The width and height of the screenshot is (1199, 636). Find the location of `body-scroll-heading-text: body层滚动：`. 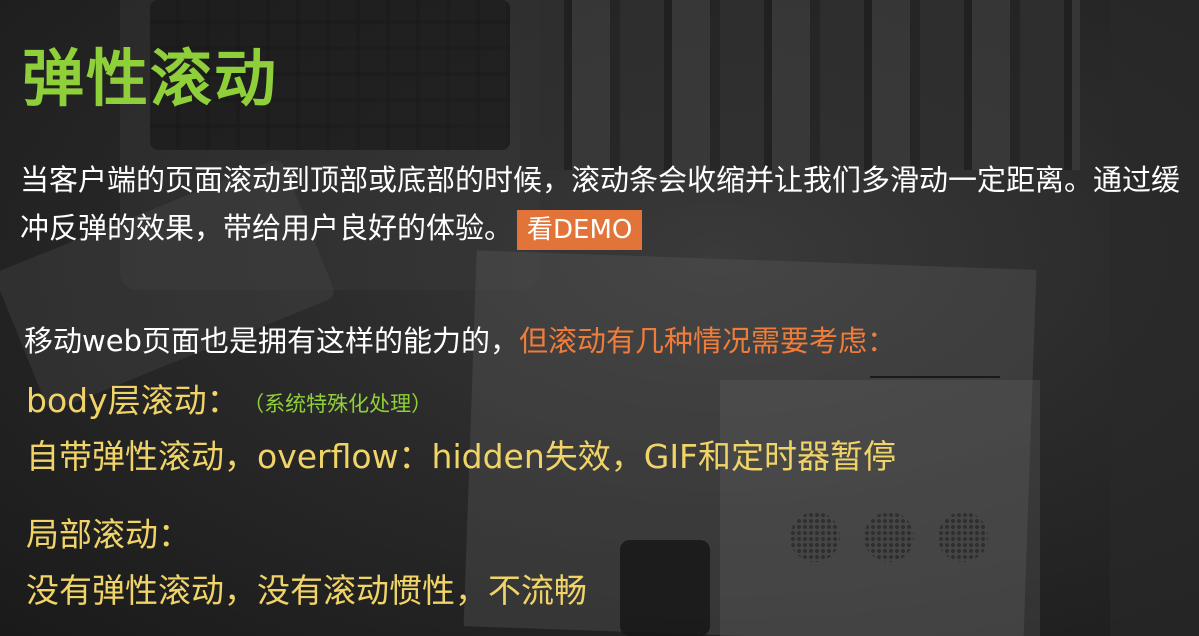

body-scroll-heading-text: body层滚动： is located at coordinates (133, 400).